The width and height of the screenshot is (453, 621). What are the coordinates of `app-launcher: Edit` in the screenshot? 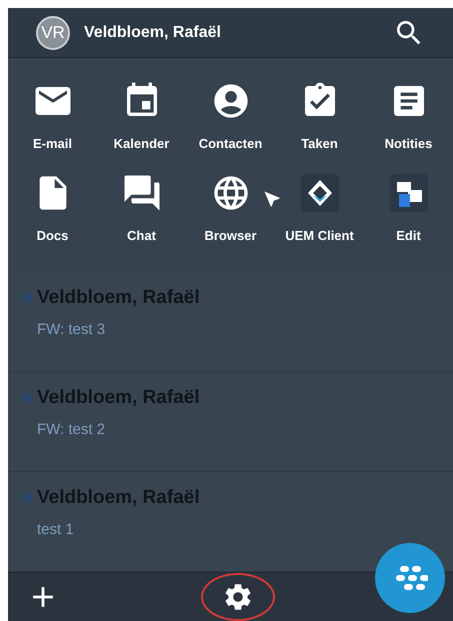 It's located at (408, 211).